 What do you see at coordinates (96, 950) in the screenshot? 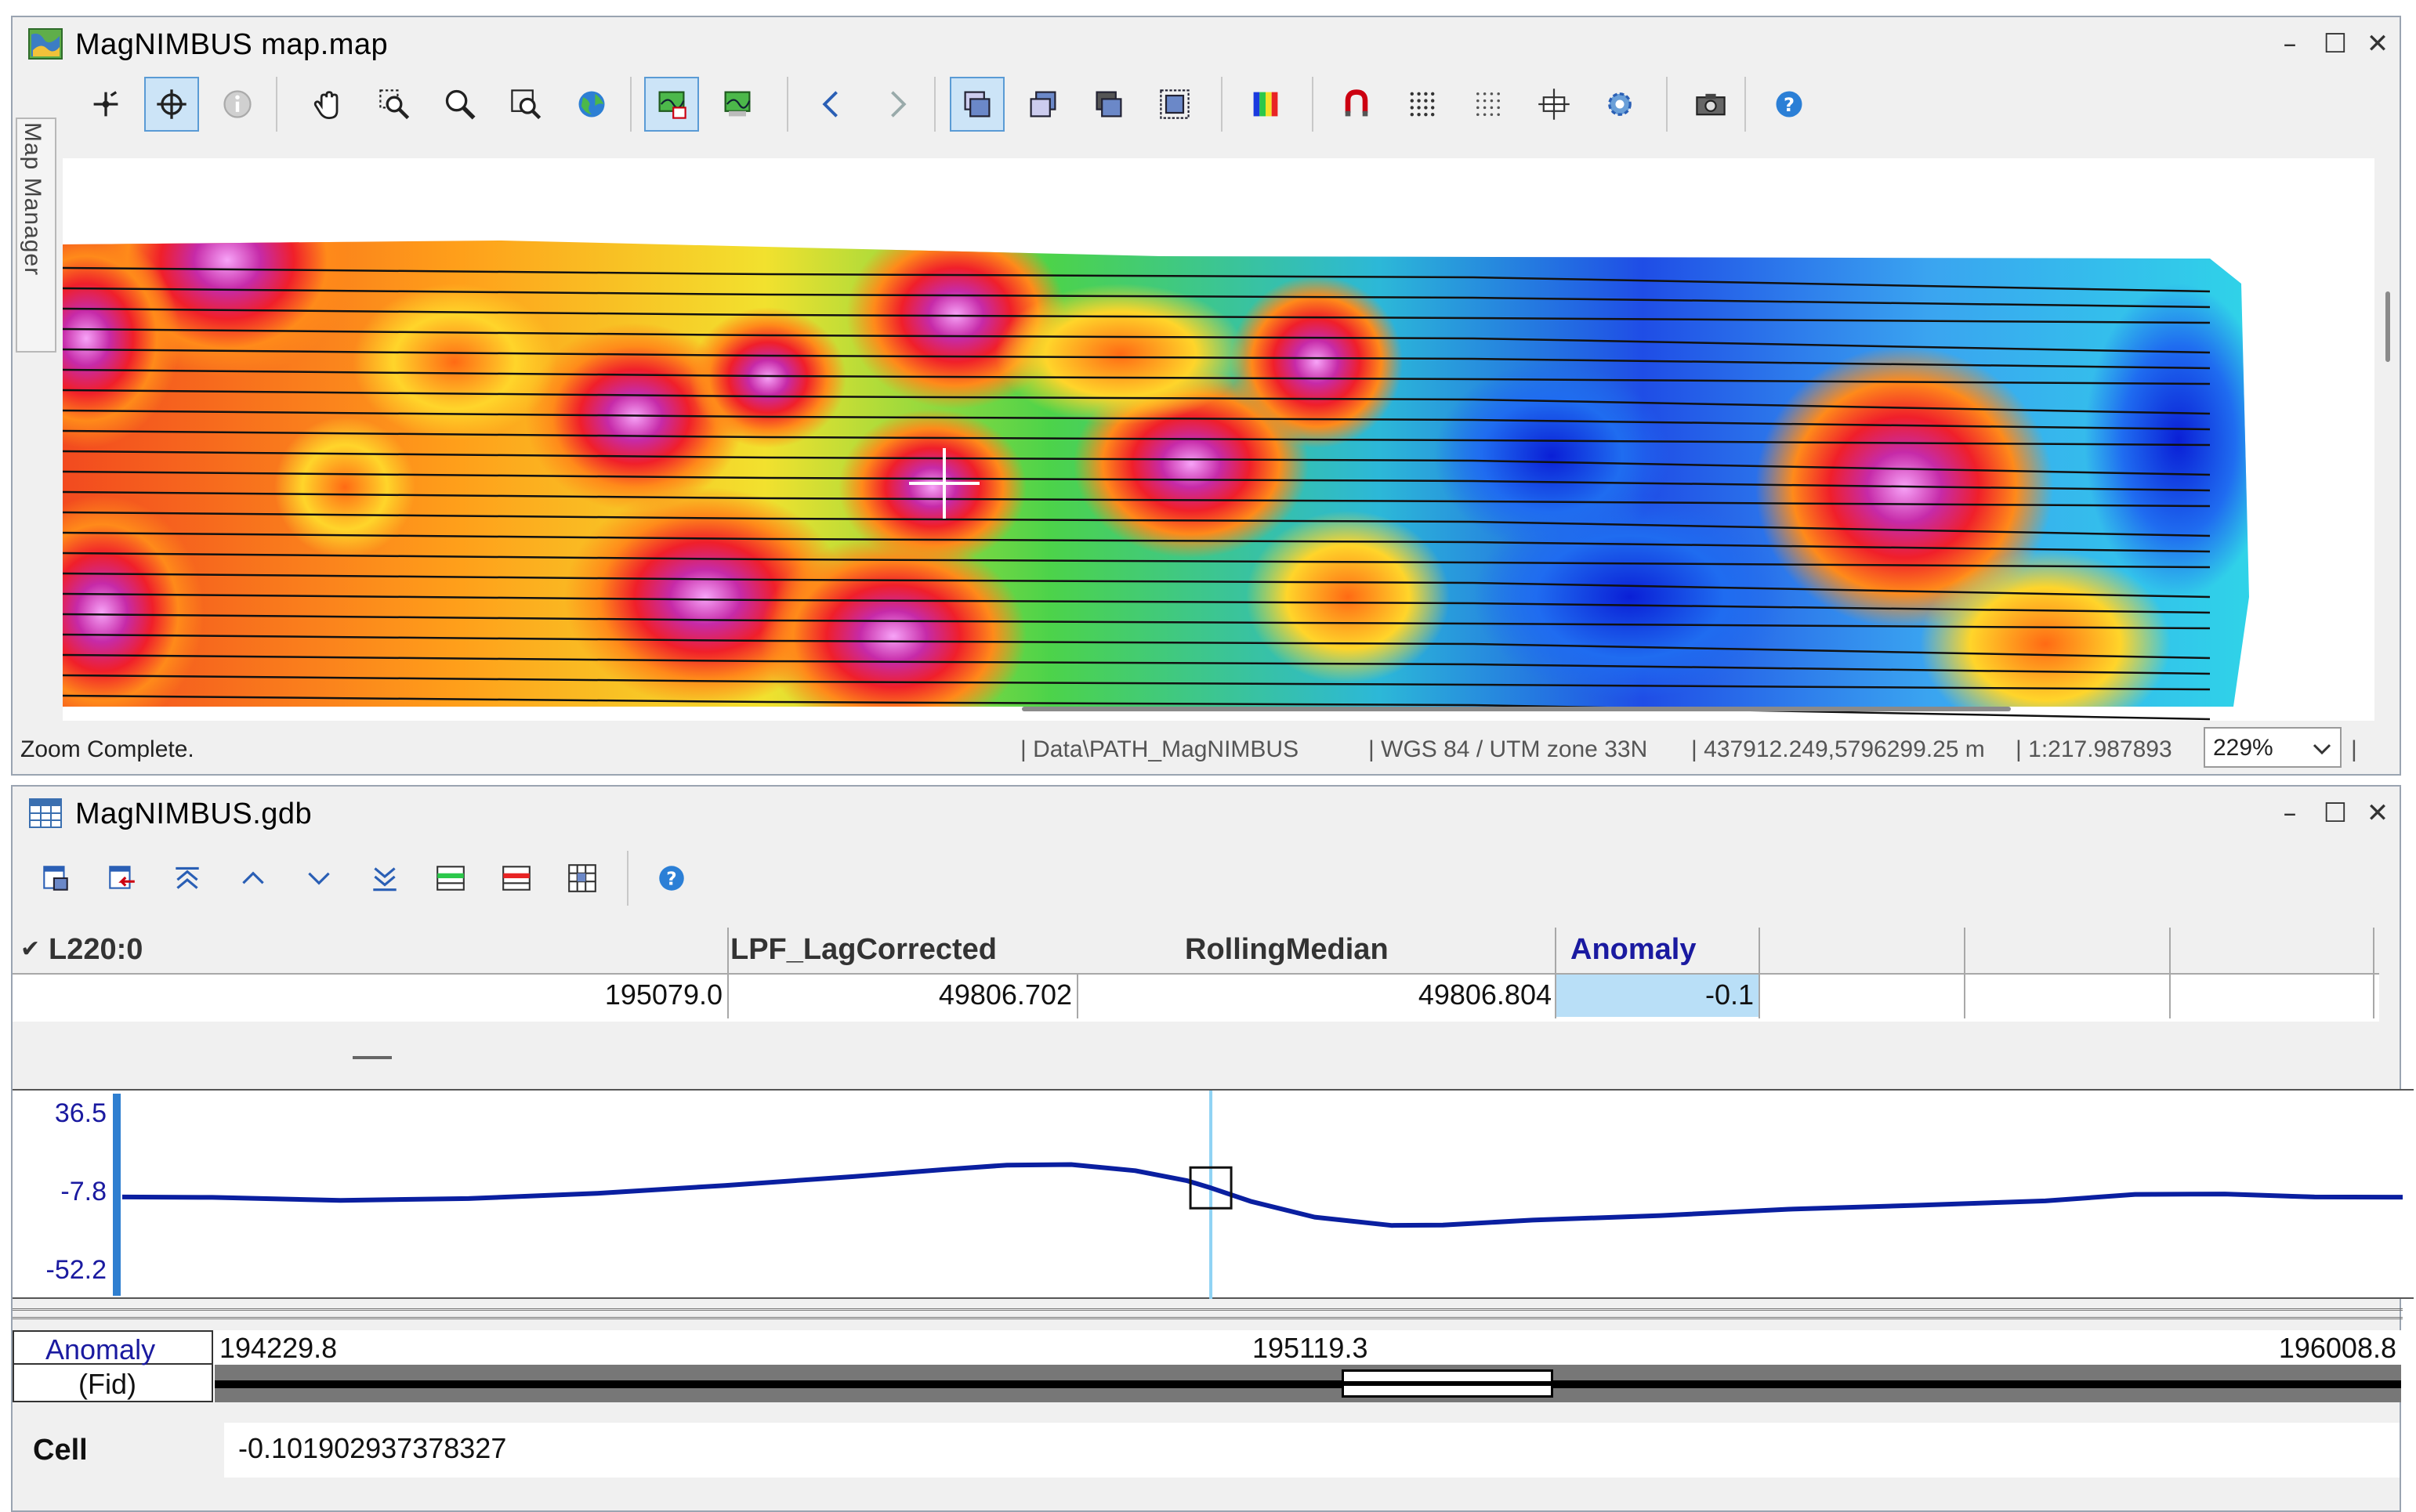
I see `line-label: L220:0` at bounding box center [96, 950].